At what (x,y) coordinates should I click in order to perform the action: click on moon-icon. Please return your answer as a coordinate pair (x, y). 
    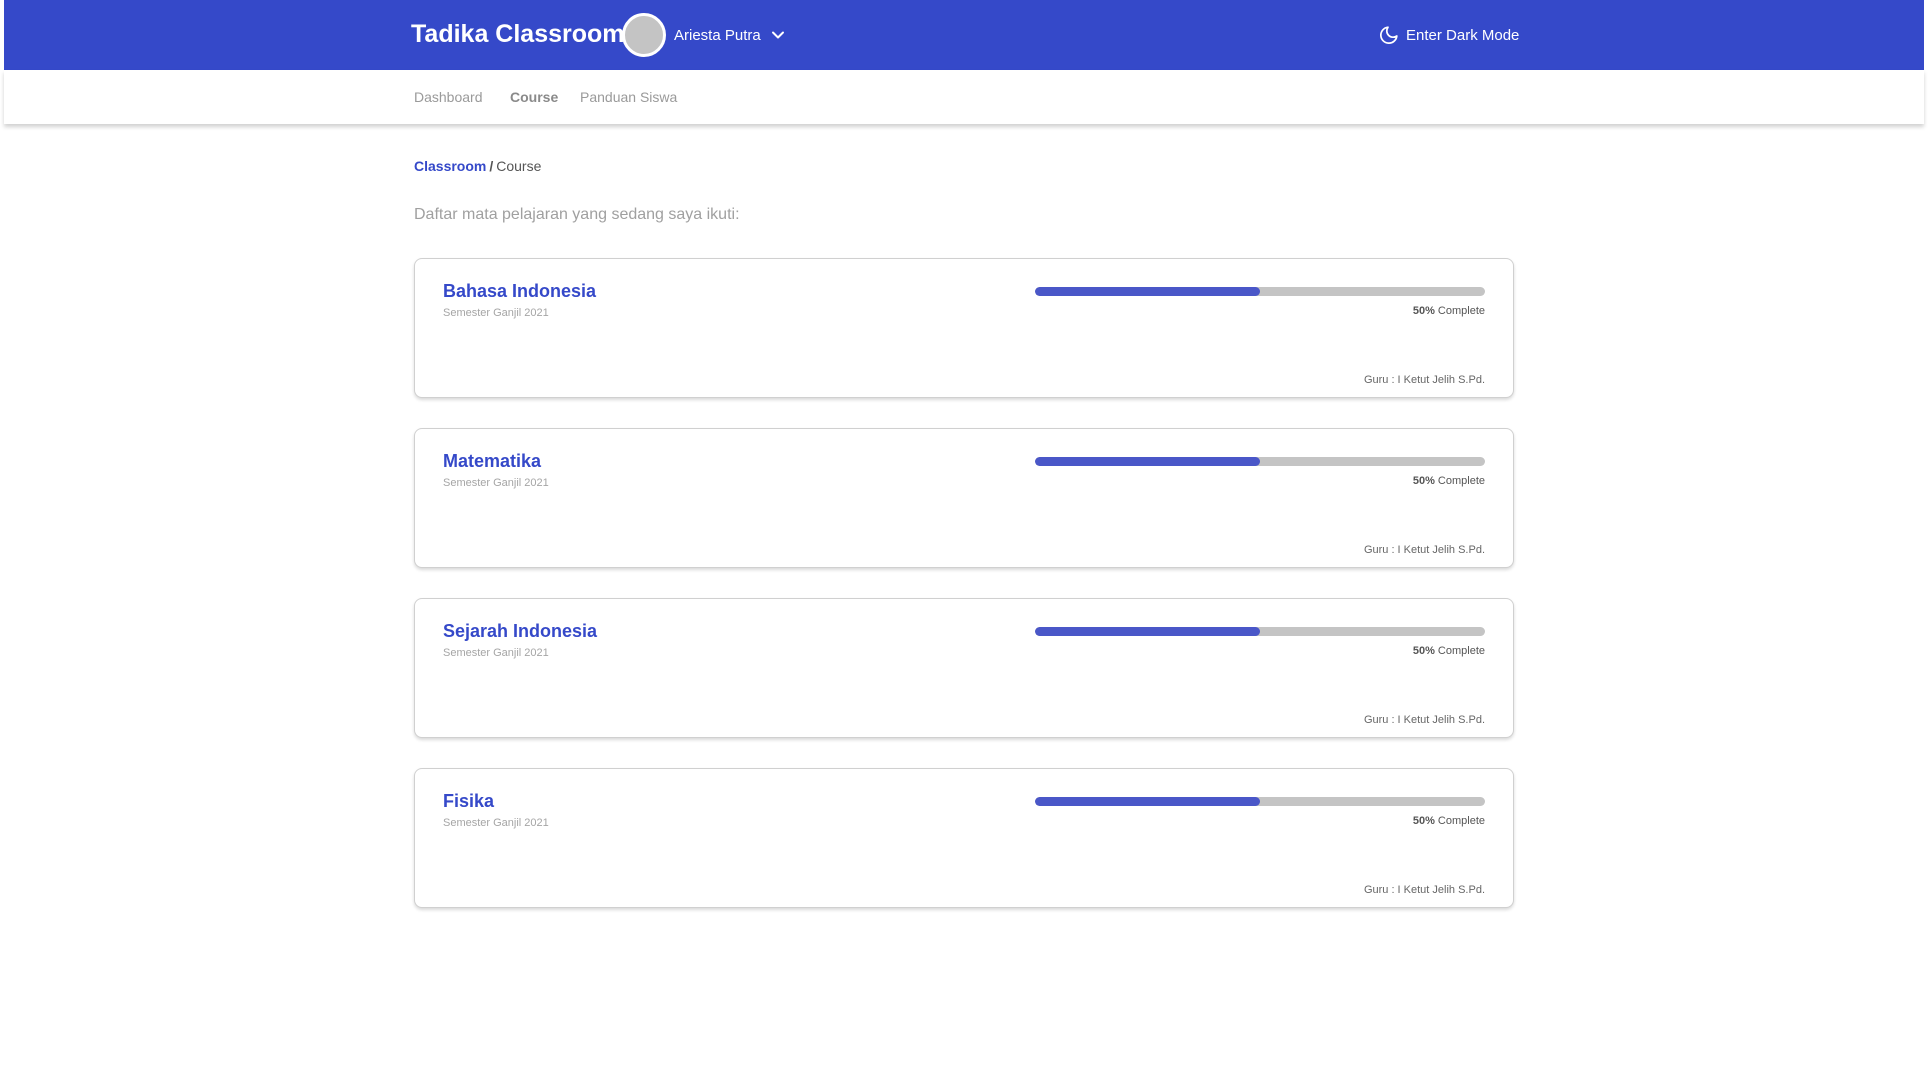
    Looking at the image, I should click on (1389, 35).